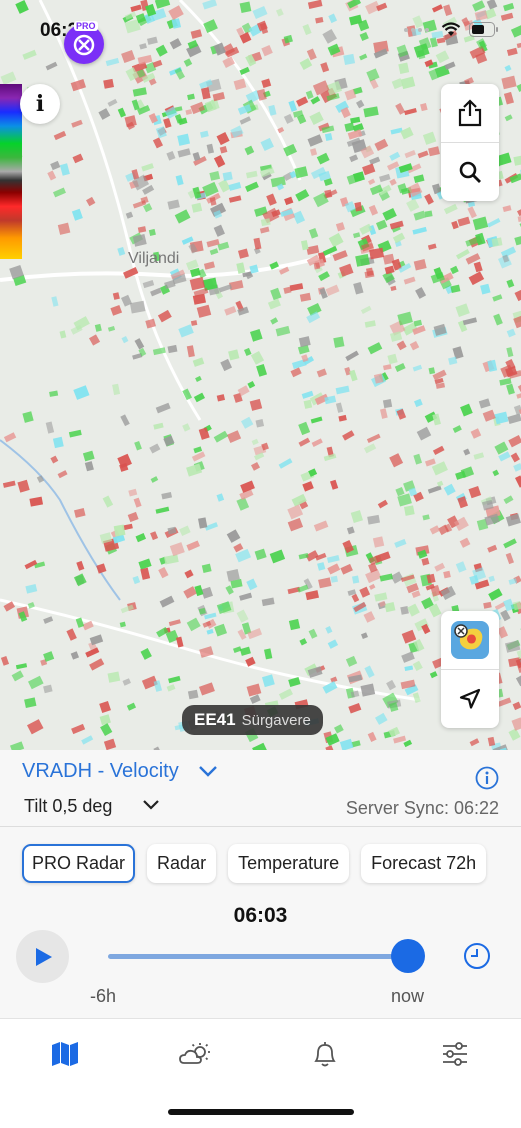 The width and height of the screenshot is (521, 1128). I want to click on play-icon, so click(43, 957).